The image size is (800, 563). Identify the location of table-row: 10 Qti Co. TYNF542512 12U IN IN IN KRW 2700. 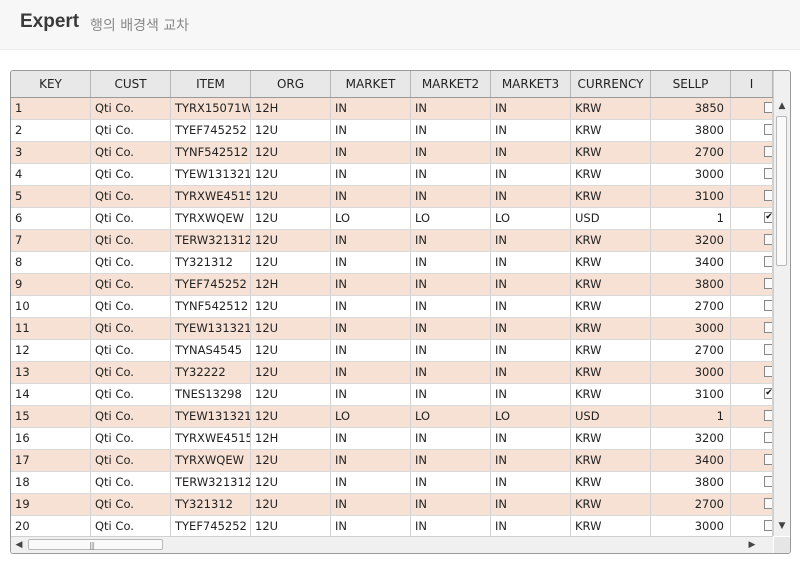
(392, 307).